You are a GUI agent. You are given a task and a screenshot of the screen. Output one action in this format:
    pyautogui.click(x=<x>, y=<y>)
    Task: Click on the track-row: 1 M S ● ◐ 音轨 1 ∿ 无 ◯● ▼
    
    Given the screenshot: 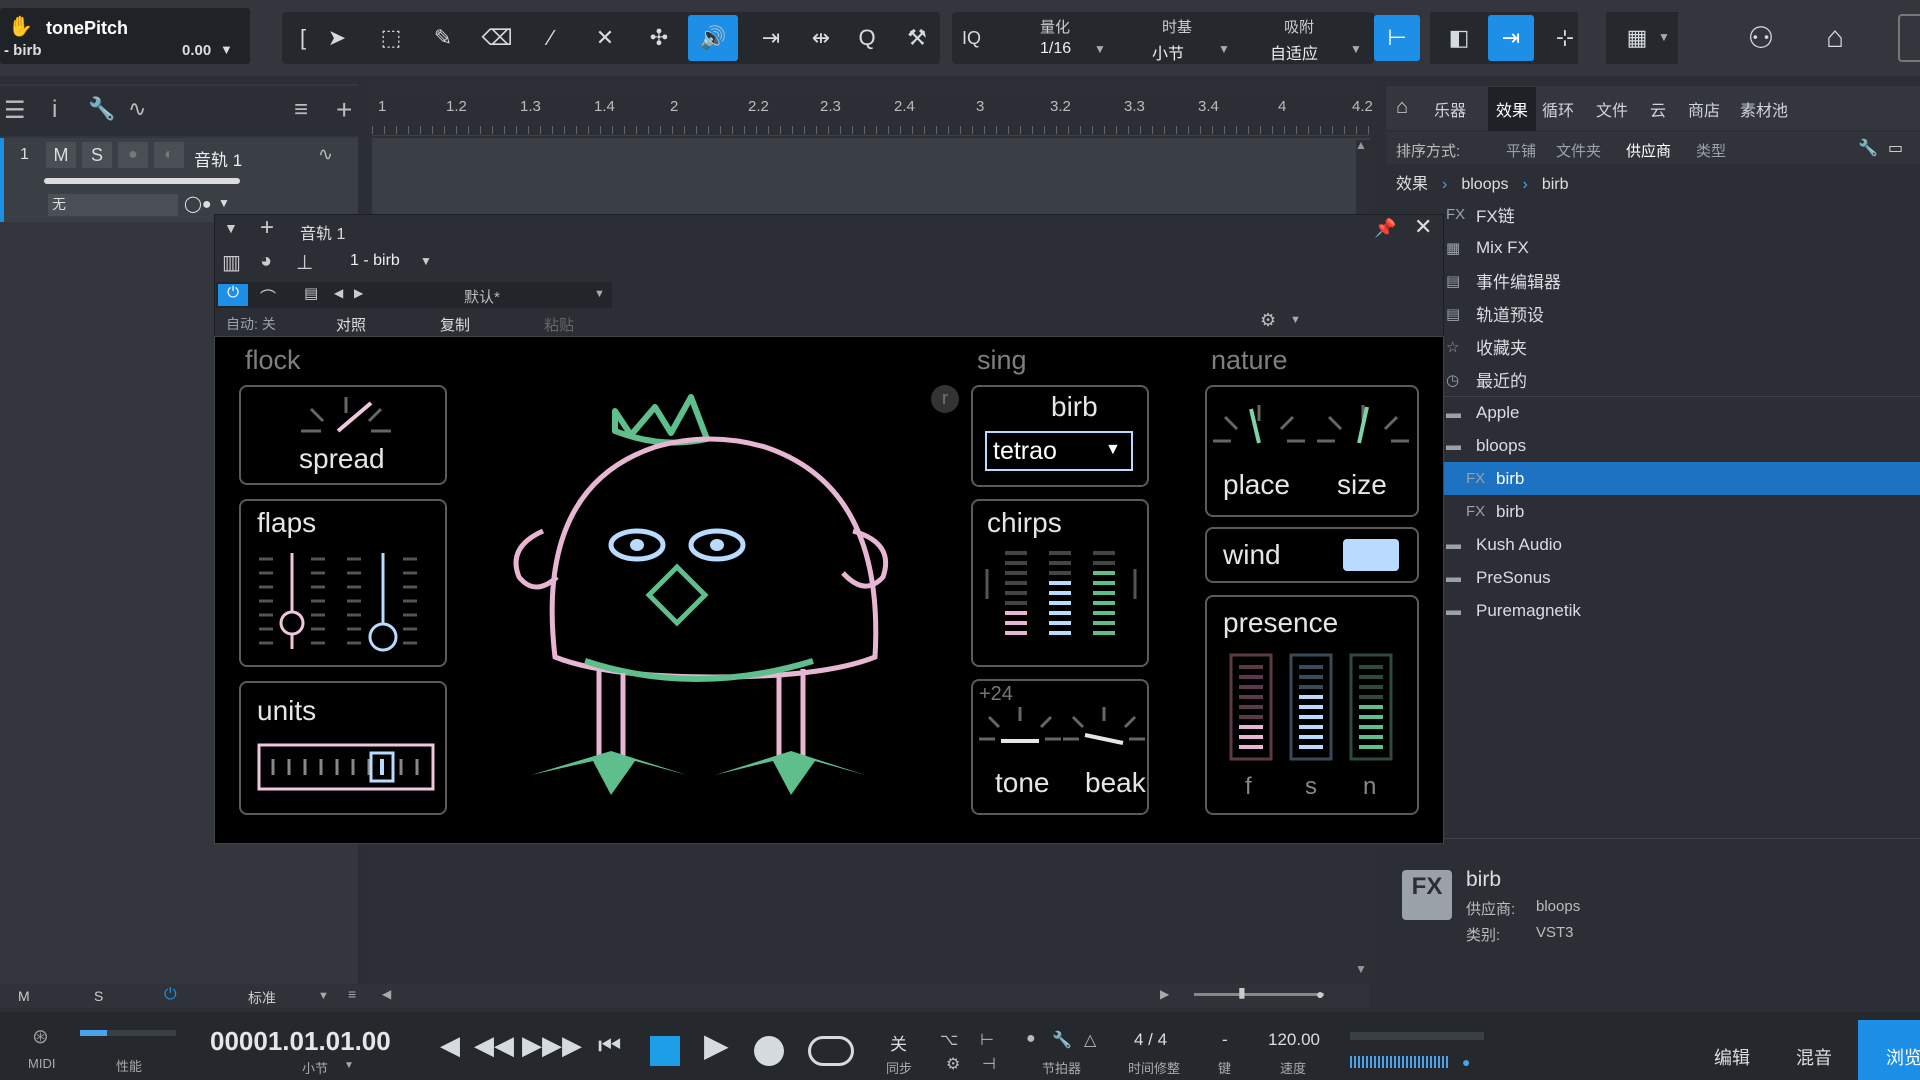 What is the action you would take?
    pyautogui.click(x=179, y=180)
    